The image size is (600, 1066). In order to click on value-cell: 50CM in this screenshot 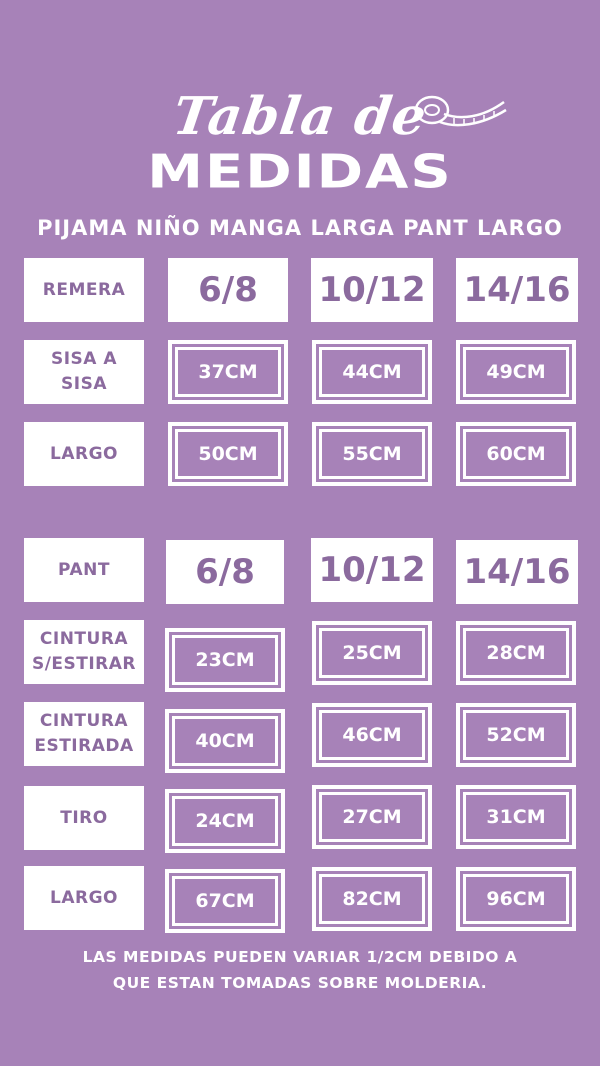, I will do `click(228, 454)`.